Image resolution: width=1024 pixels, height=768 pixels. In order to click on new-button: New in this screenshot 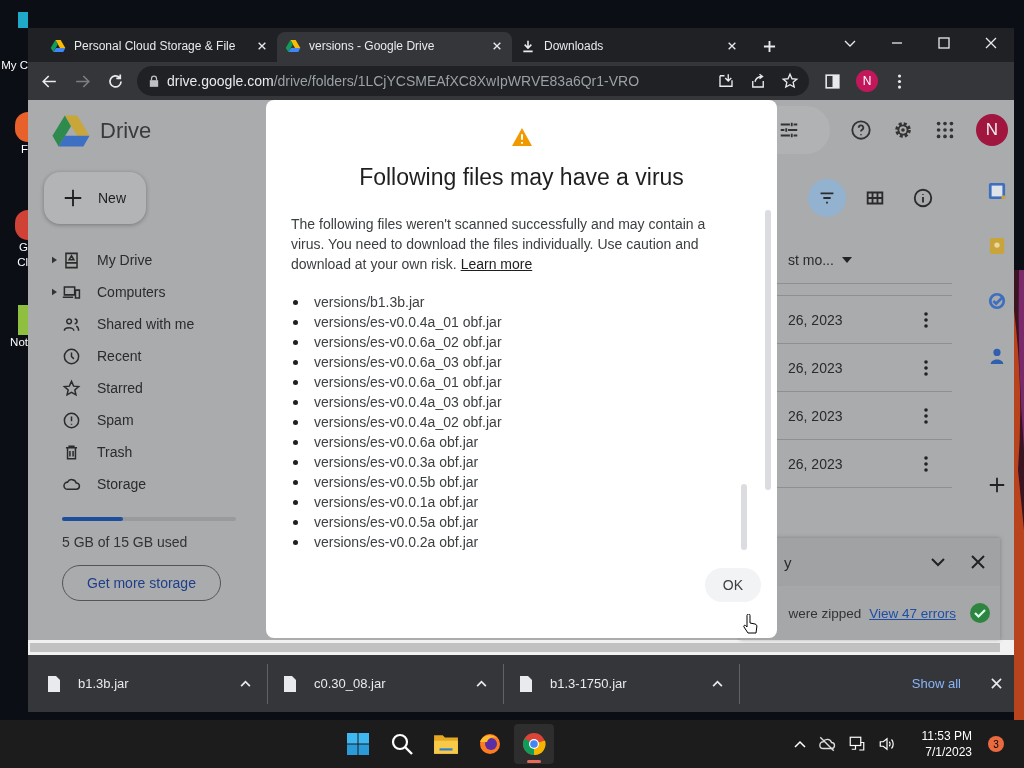, I will do `click(95, 198)`.